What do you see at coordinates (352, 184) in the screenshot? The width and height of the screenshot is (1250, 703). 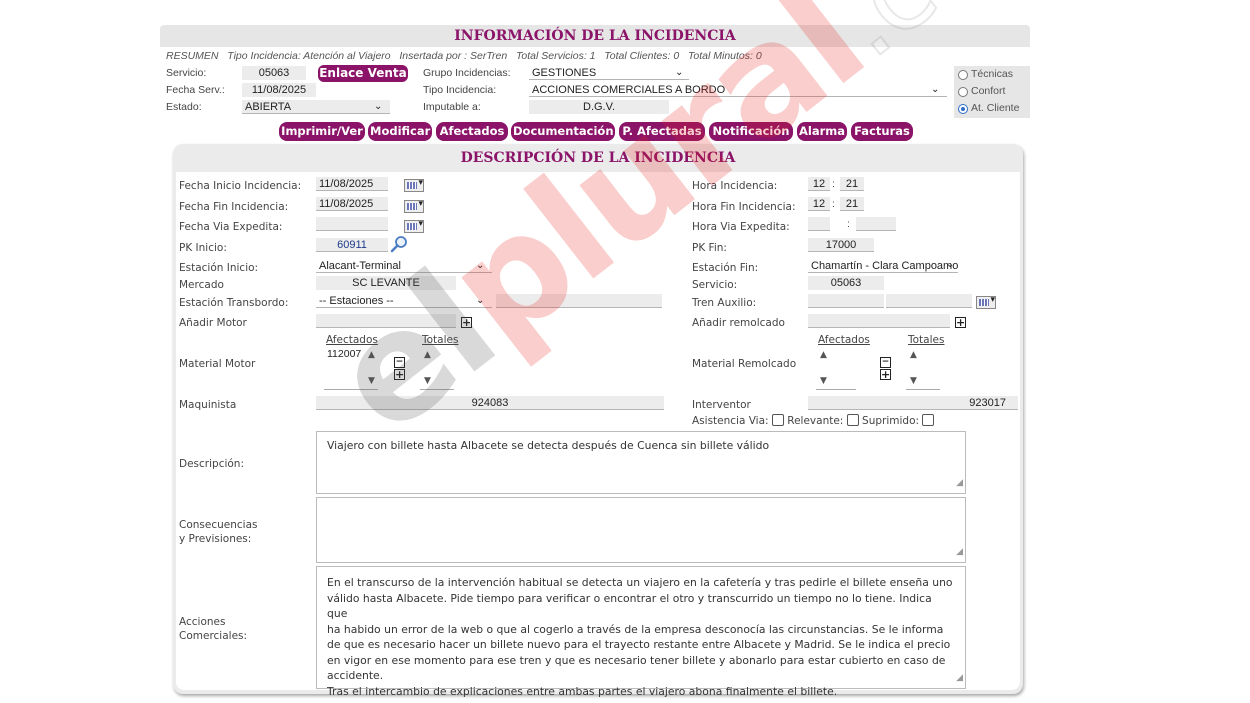 I see `fecha-inicio-field: 11/08/2025` at bounding box center [352, 184].